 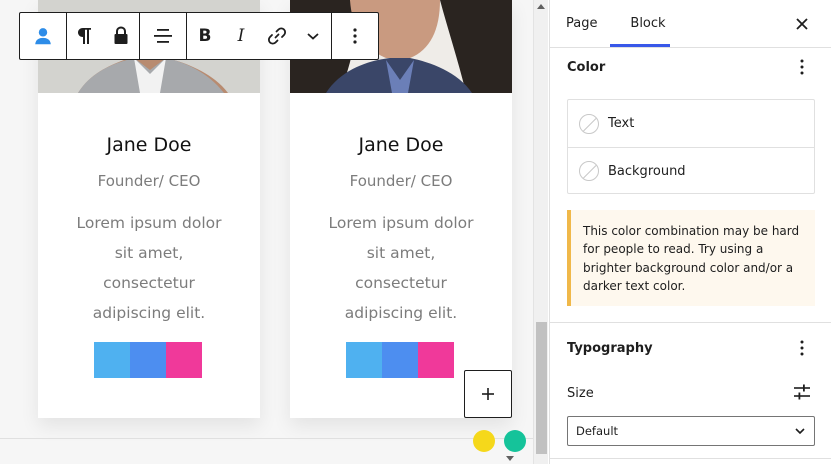 What do you see at coordinates (691, 123) in the screenshot?
I see `text-color-item: Text` at bounding box center [691, 123].